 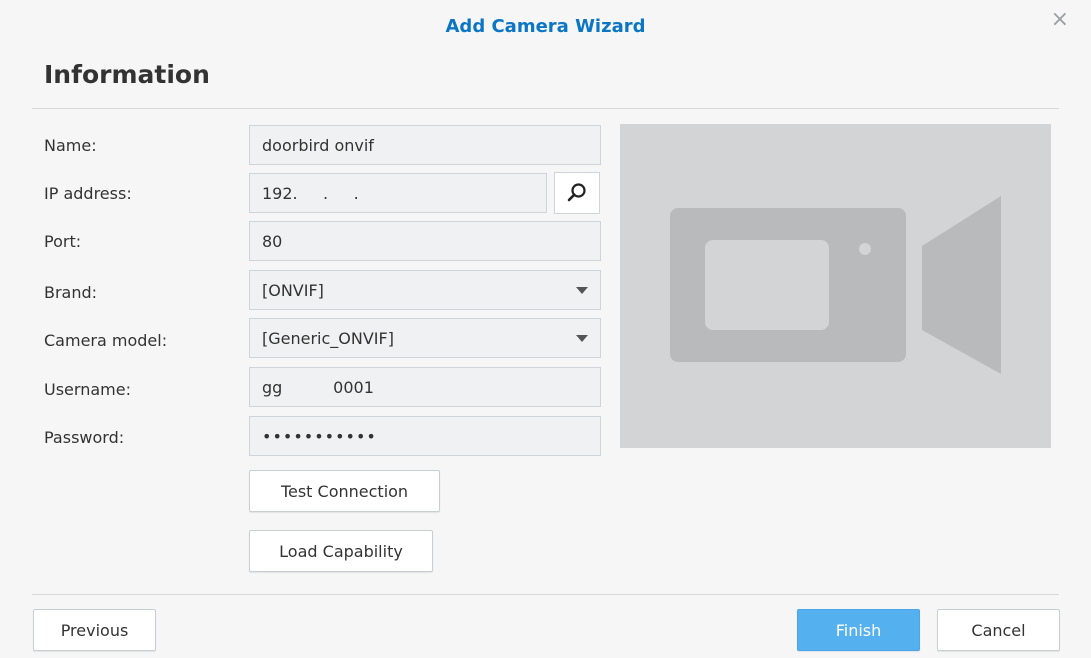 What do you see at coordinates (88, 193) in the screenshot?
I see `ip-address-label: IP address:` at bounding box center [88, 193].